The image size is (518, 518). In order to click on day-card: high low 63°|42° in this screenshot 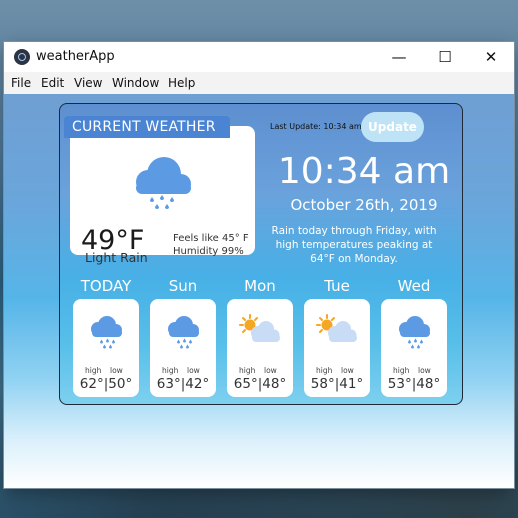, I will do `click(183, 348)`.